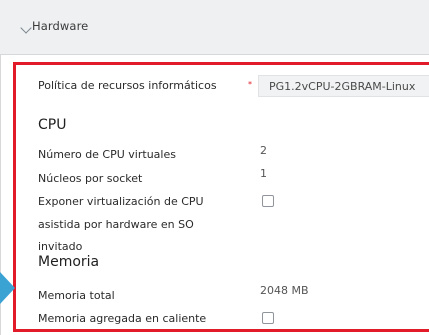  I want to click on memory-hot-add-label: Memoria agregada en caliente, so click(122, 318).